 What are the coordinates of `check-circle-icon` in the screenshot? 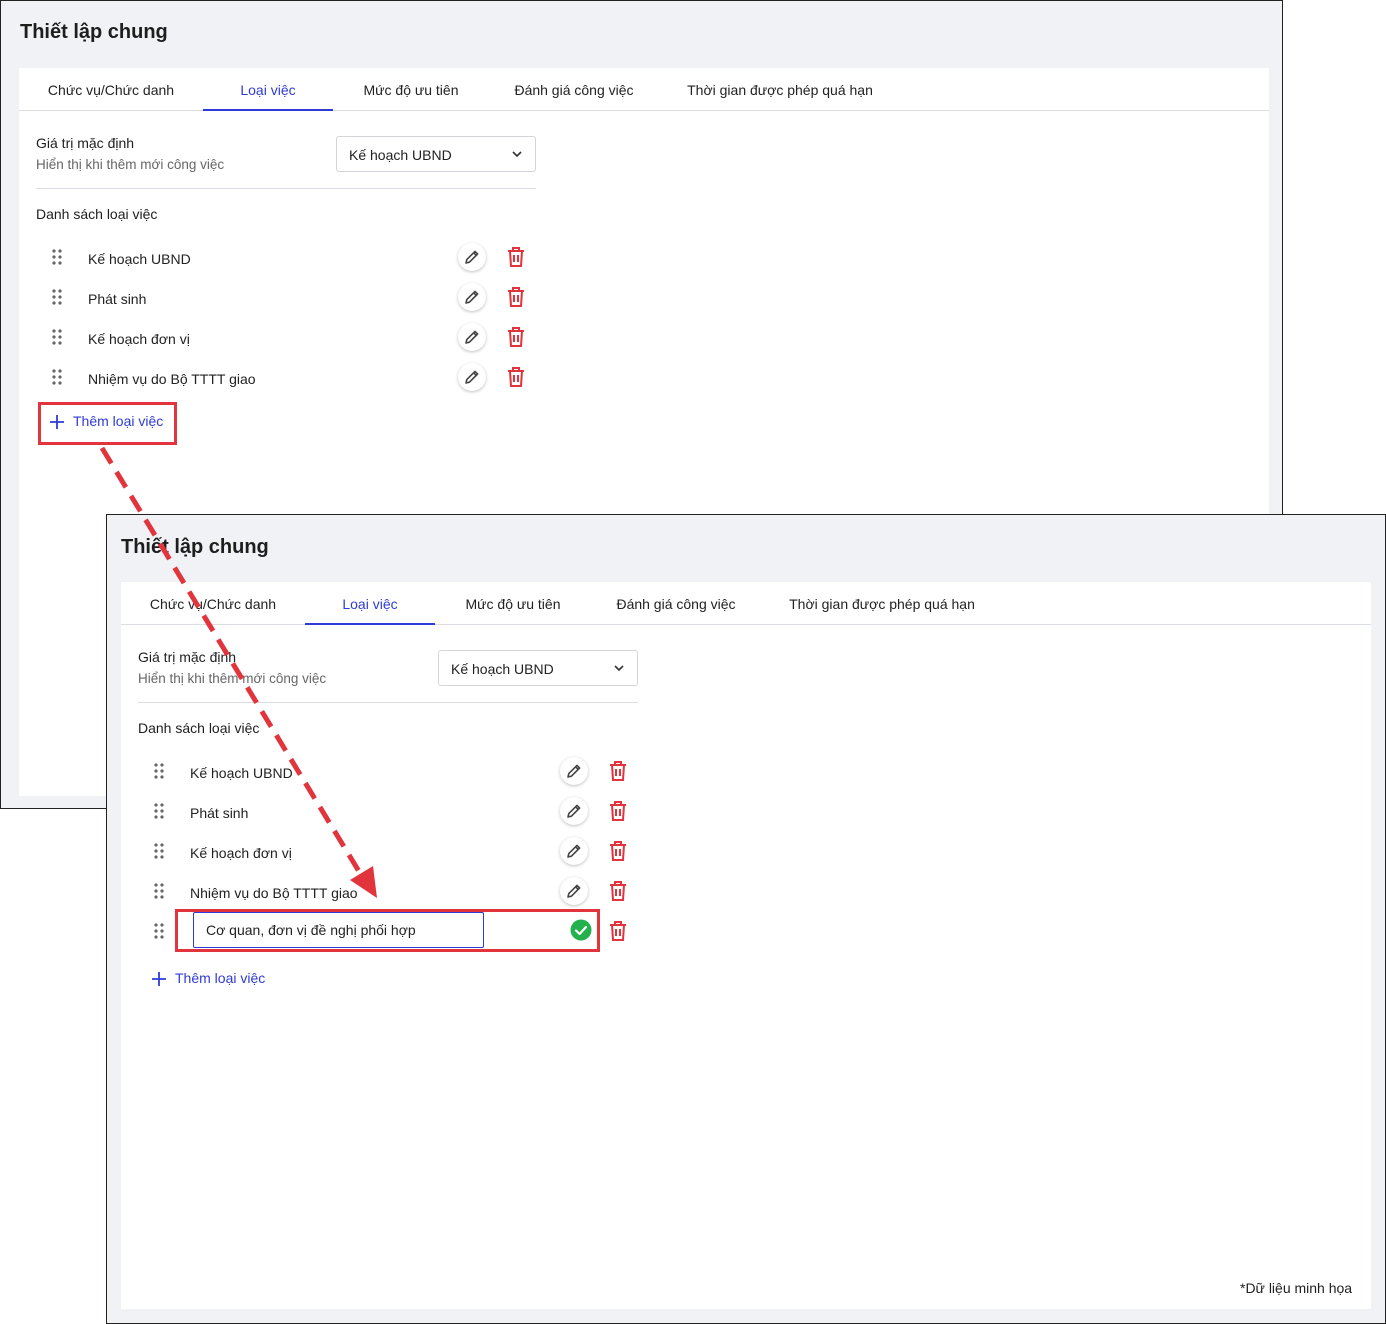 It's located at (581, 930).